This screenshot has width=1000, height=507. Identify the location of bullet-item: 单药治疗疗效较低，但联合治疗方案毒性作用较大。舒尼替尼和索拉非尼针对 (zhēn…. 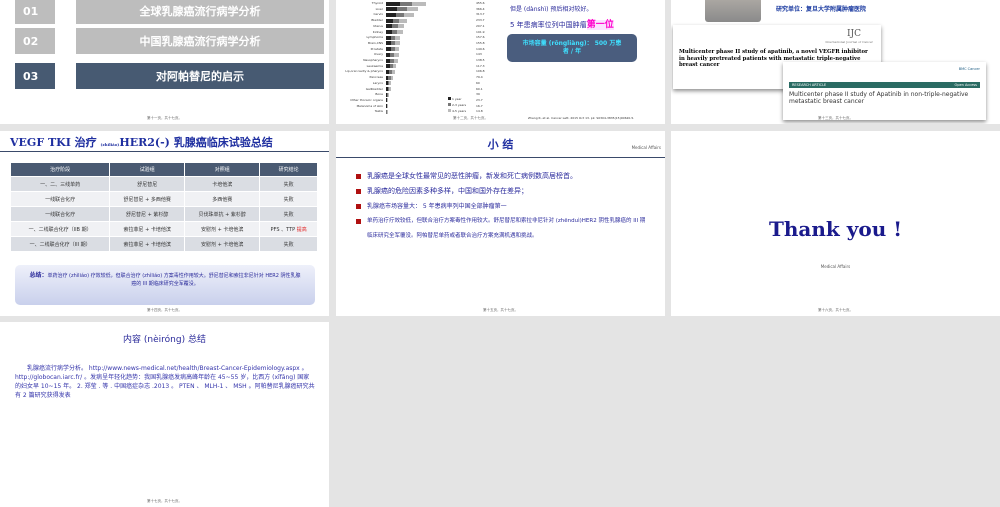
(501, 229).